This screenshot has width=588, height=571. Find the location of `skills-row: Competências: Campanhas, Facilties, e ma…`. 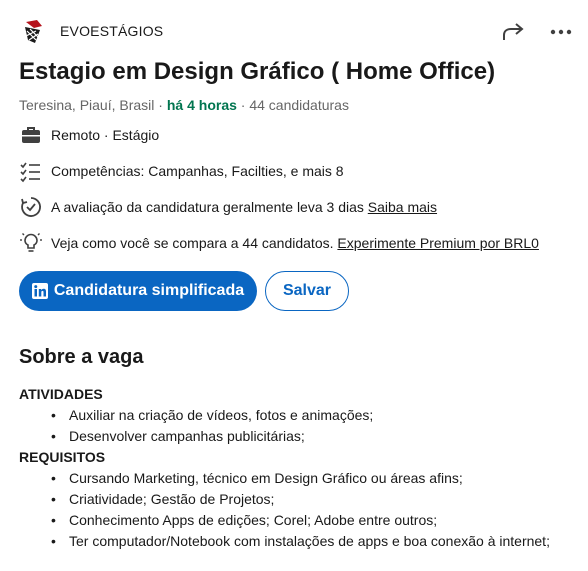

skills-row: Competências: Campanhas, Facilties, e ma… is located at coordinates (181, 171).